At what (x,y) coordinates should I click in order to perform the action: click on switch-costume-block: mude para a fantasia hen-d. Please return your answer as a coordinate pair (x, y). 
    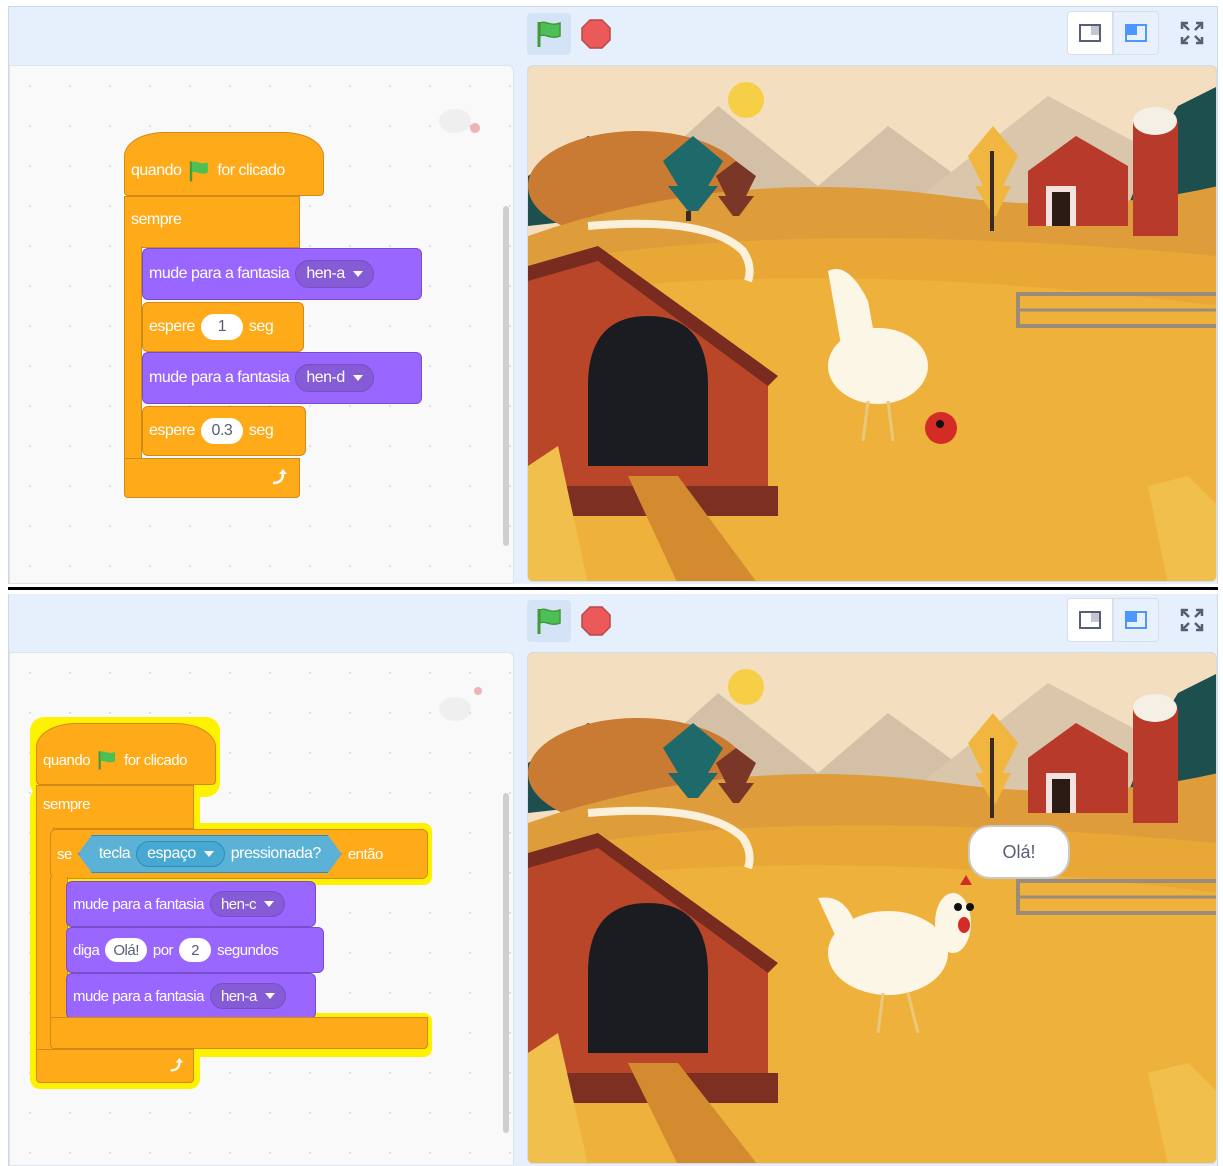
    Looking at the image, I should click on (282, 378).